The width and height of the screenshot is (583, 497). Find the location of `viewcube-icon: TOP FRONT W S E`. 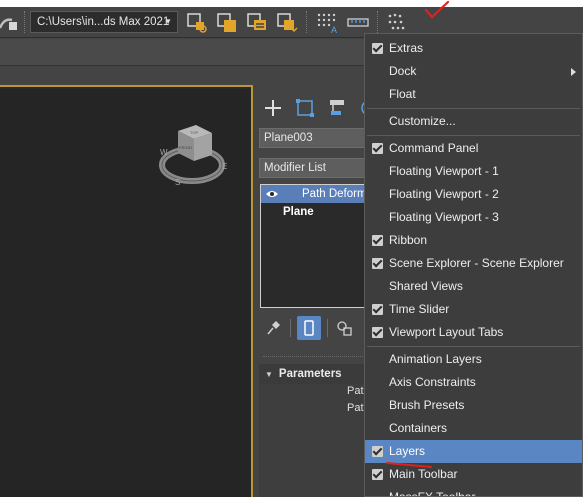

viewcube-icon: TOP FRONT W S E is located at coordinates (195, 157).